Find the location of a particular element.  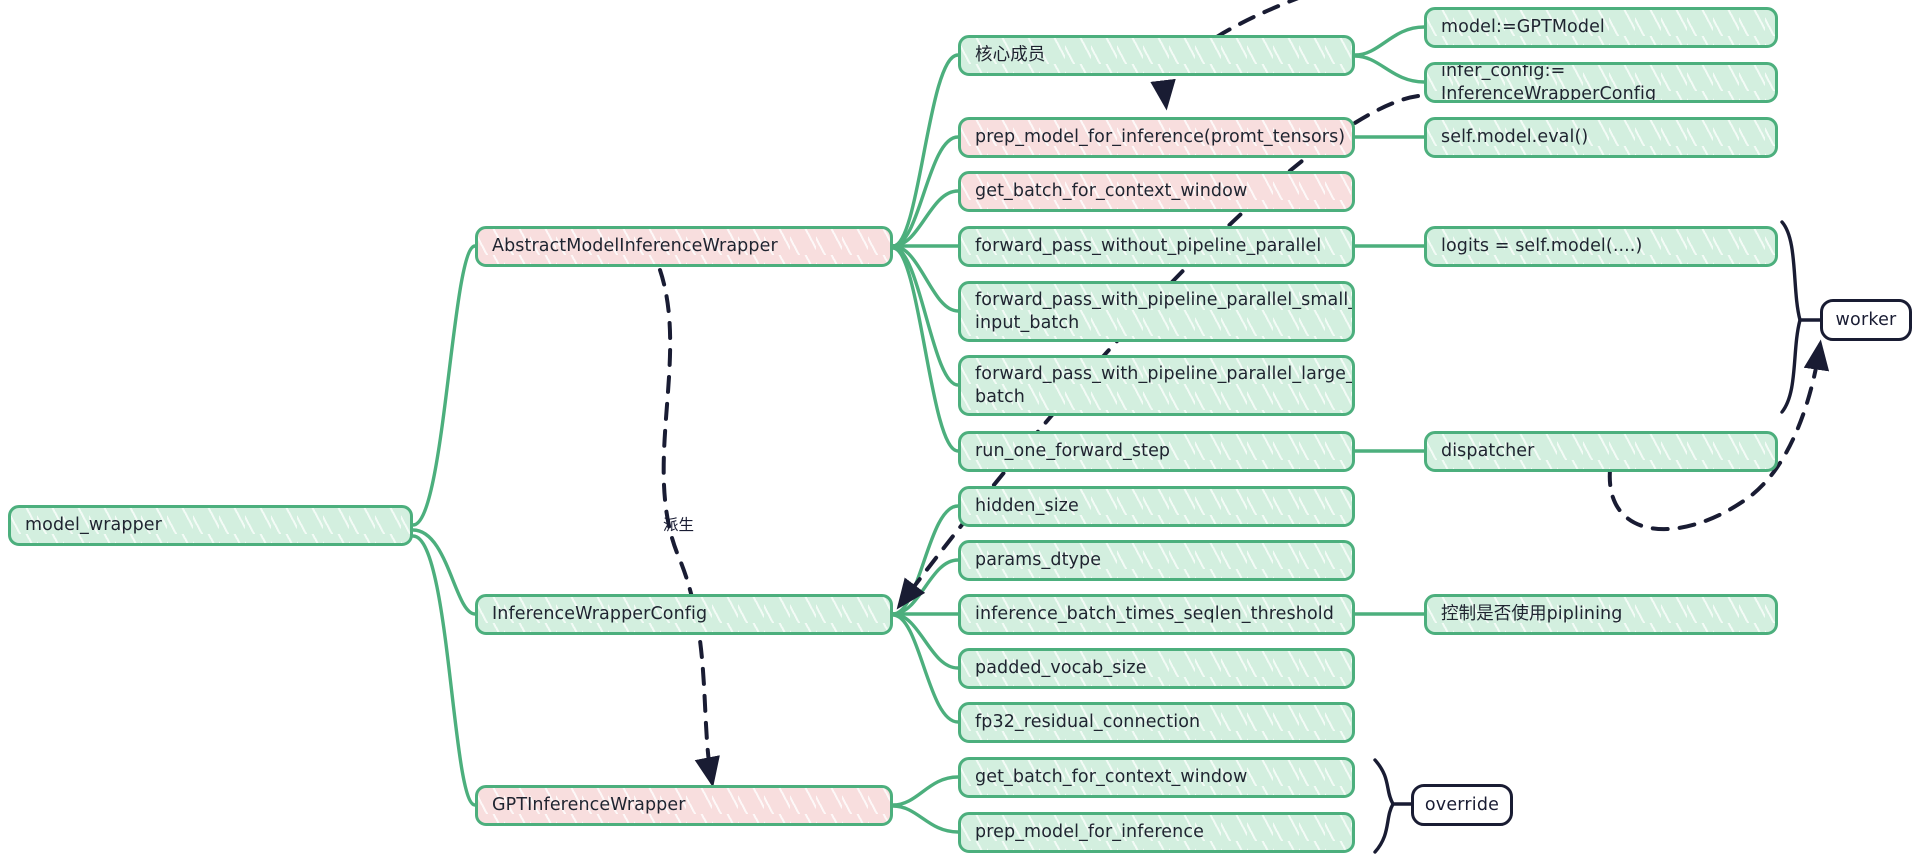

node-label: padded_vocab_size is located at coordinates (1061, 668).